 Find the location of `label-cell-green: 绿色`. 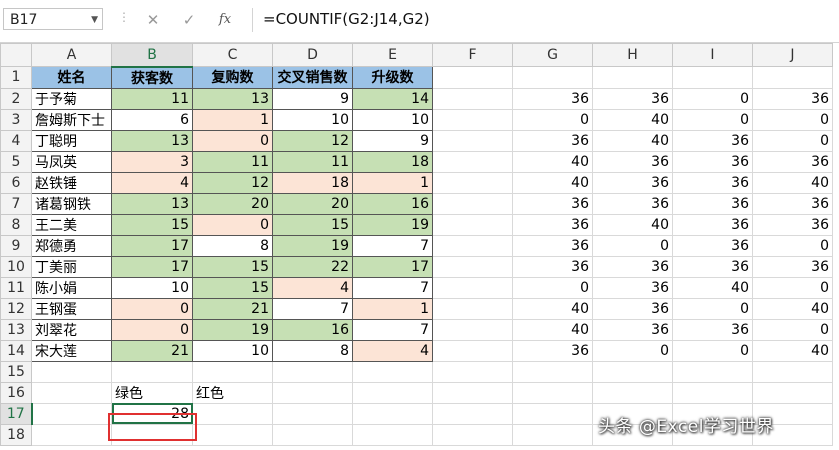

label-cell-green: 绿色 is located at coordinates (152, 392).